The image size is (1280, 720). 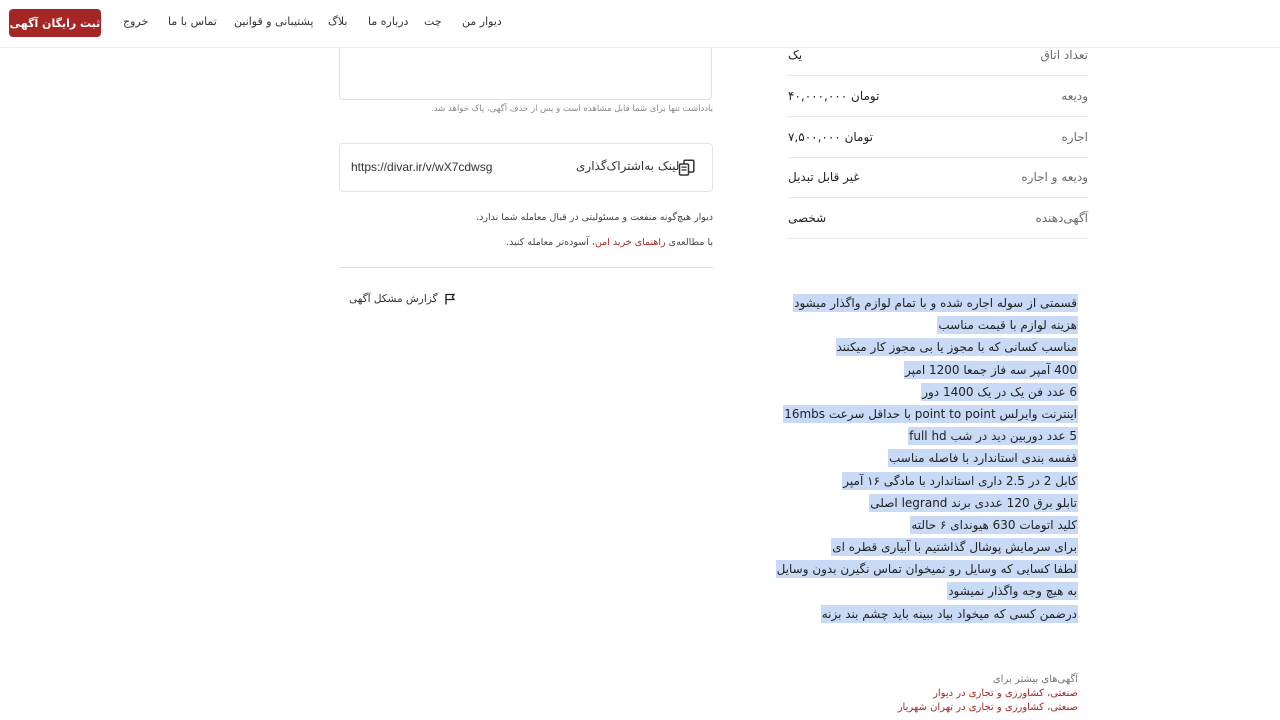 What do you see at coordinates (192, 21) in the screenshot?
I see `nav-contact-link: تماس با ما` at bounding box center [192, 21].